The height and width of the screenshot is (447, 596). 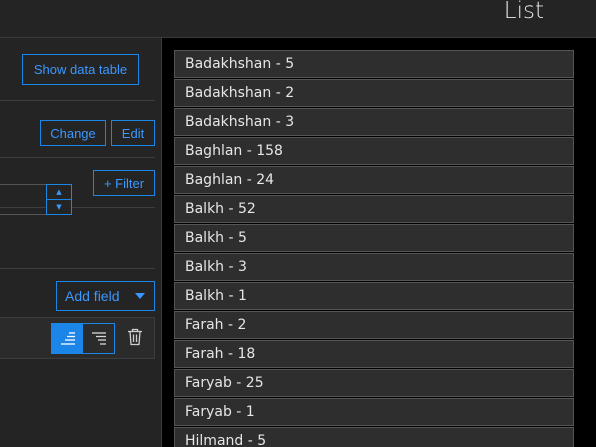 I want to click on list-item: Balkh - 5, so click(x=374, y=238).